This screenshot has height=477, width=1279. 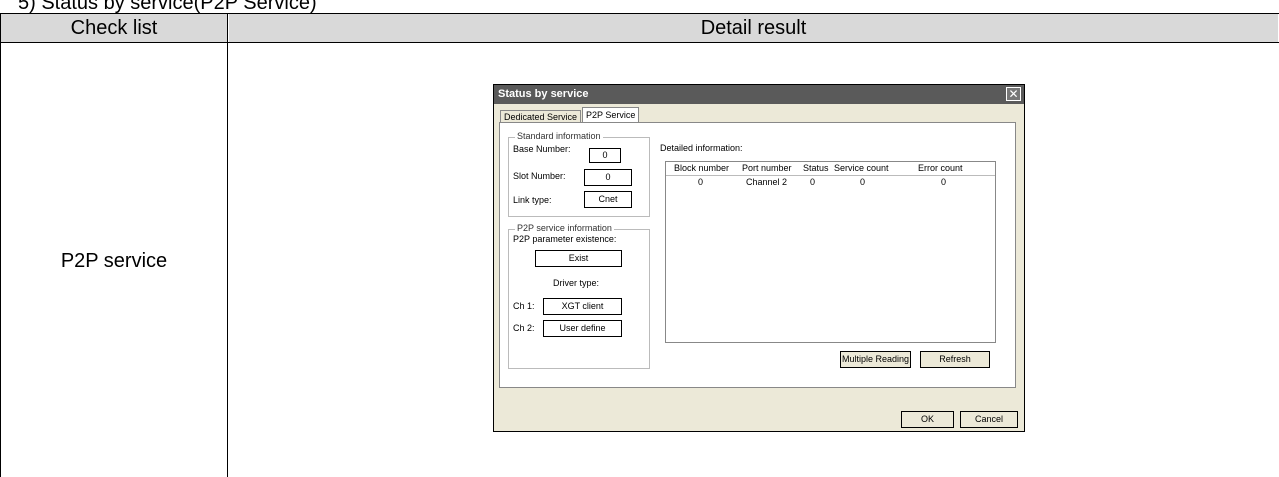 What do you see at coordinates (543, 94) in the screenshot?
I see `dialog-title: Status by service` at bounding box center [543, 94].